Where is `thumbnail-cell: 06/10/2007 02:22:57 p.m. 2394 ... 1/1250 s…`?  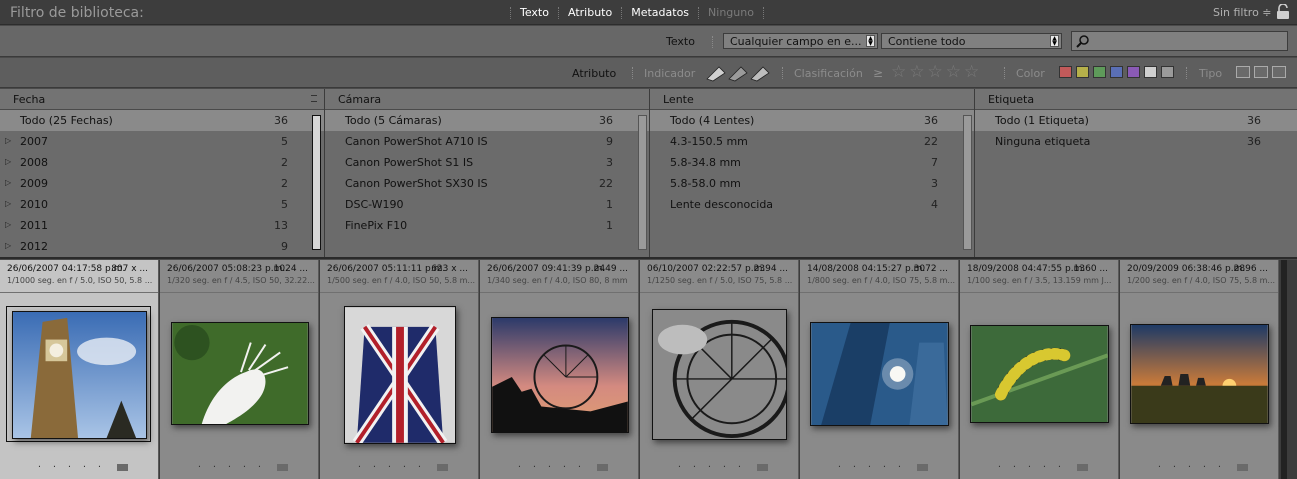 thumbnail-cell: 06/10/2007 02:22:57 p.m. 2394 ... 1/1250 s… is located at coordinates (719, 369).